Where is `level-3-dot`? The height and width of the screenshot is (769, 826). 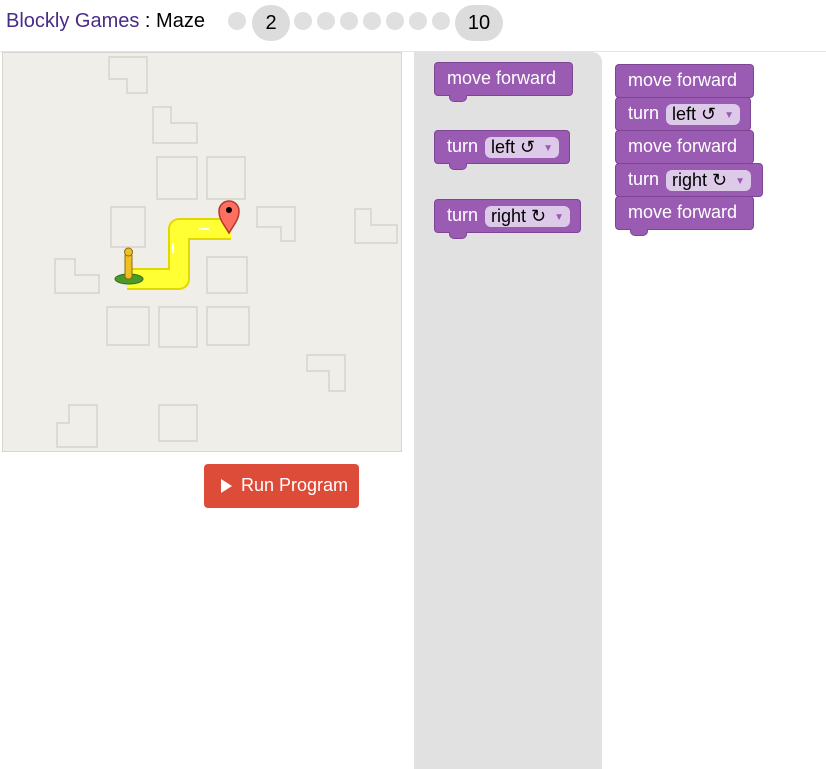
level-3-dot is located at coordinates (303, 21).